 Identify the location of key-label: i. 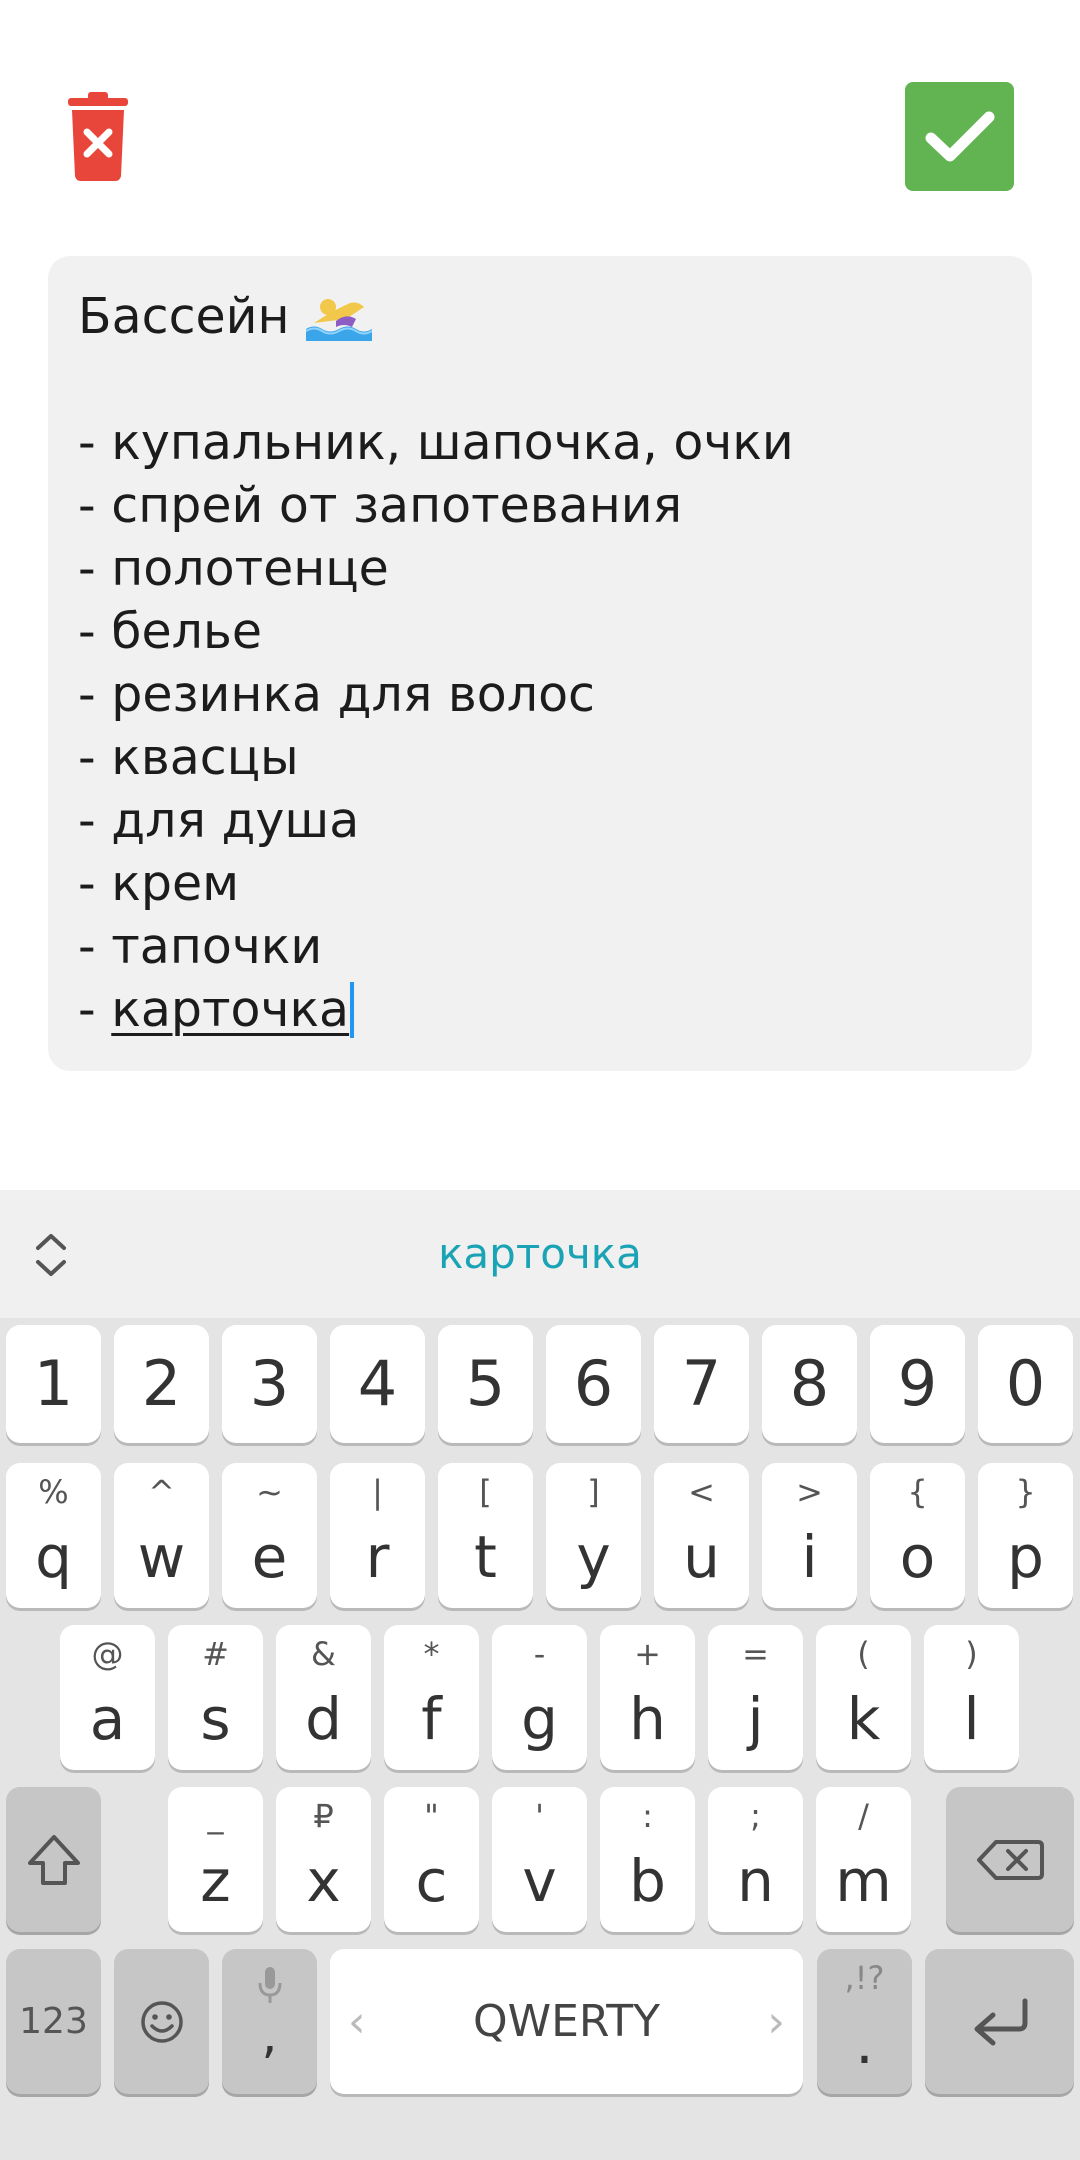
(809, 1557).